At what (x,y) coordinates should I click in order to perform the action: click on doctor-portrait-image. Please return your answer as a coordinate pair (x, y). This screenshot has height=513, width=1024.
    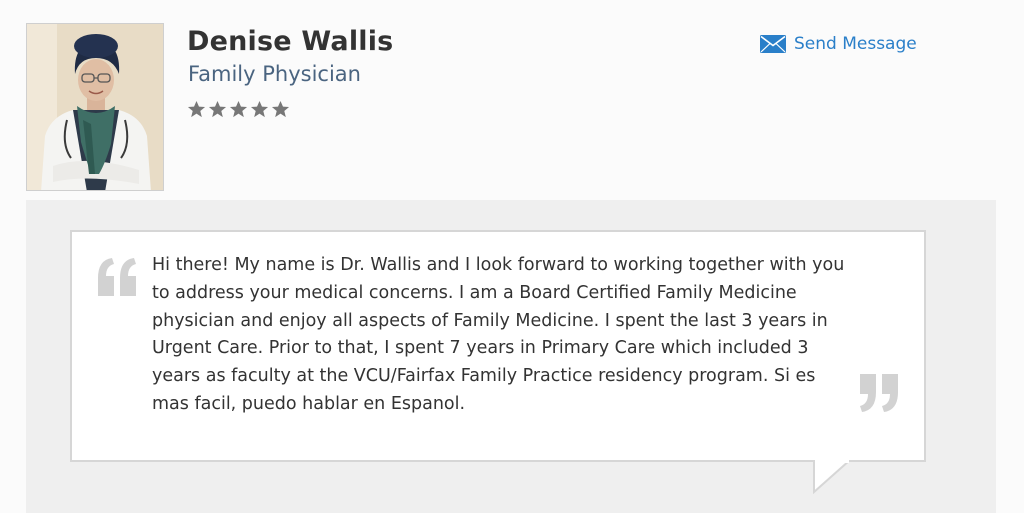
    Looking at the image, I should click on (95, 107).